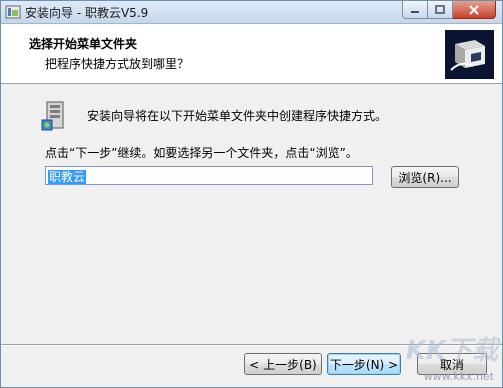 This screenshot has height=388, width=503. Describe the element at coordinates (451, 351) in the screenshot. I see `watermark-logo: KK下载` at that location.